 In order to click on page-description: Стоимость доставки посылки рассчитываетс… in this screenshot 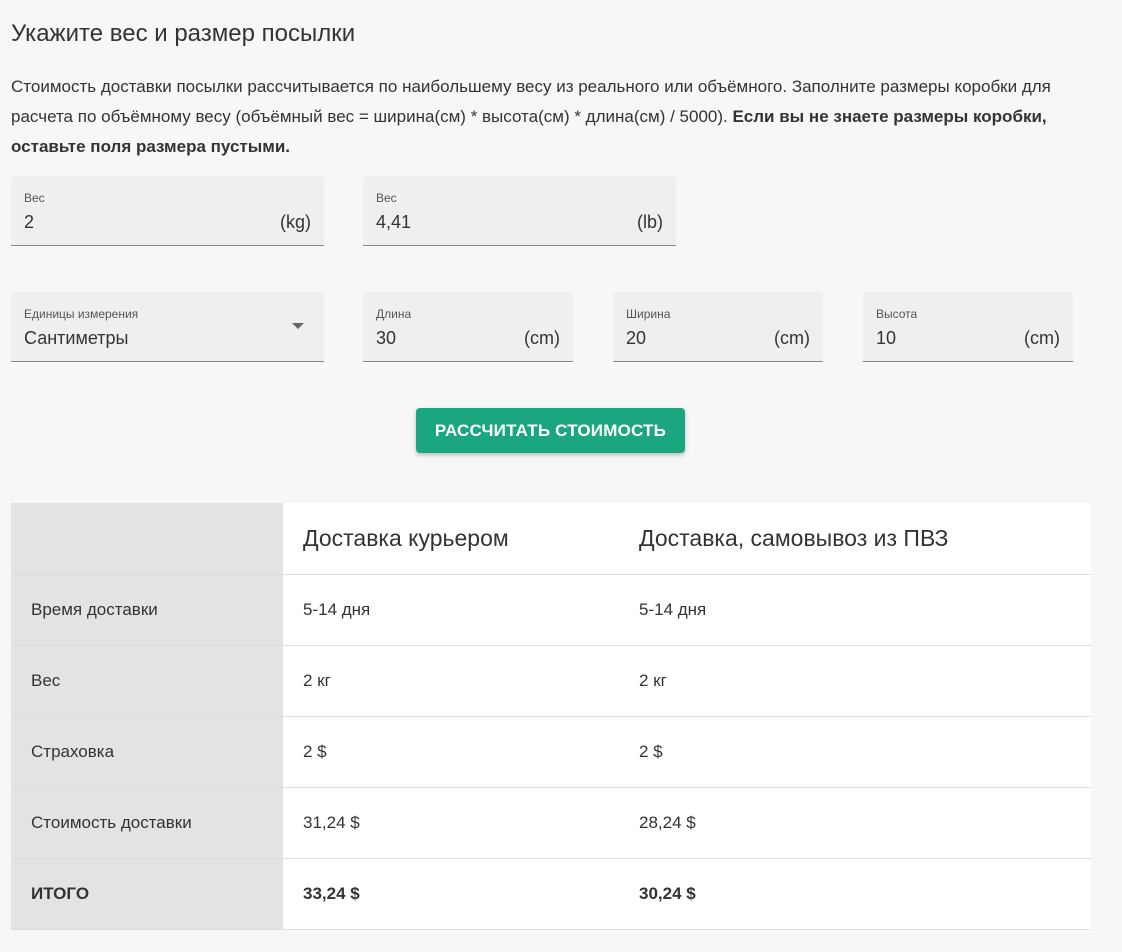, I will do `click(546, 117)`.